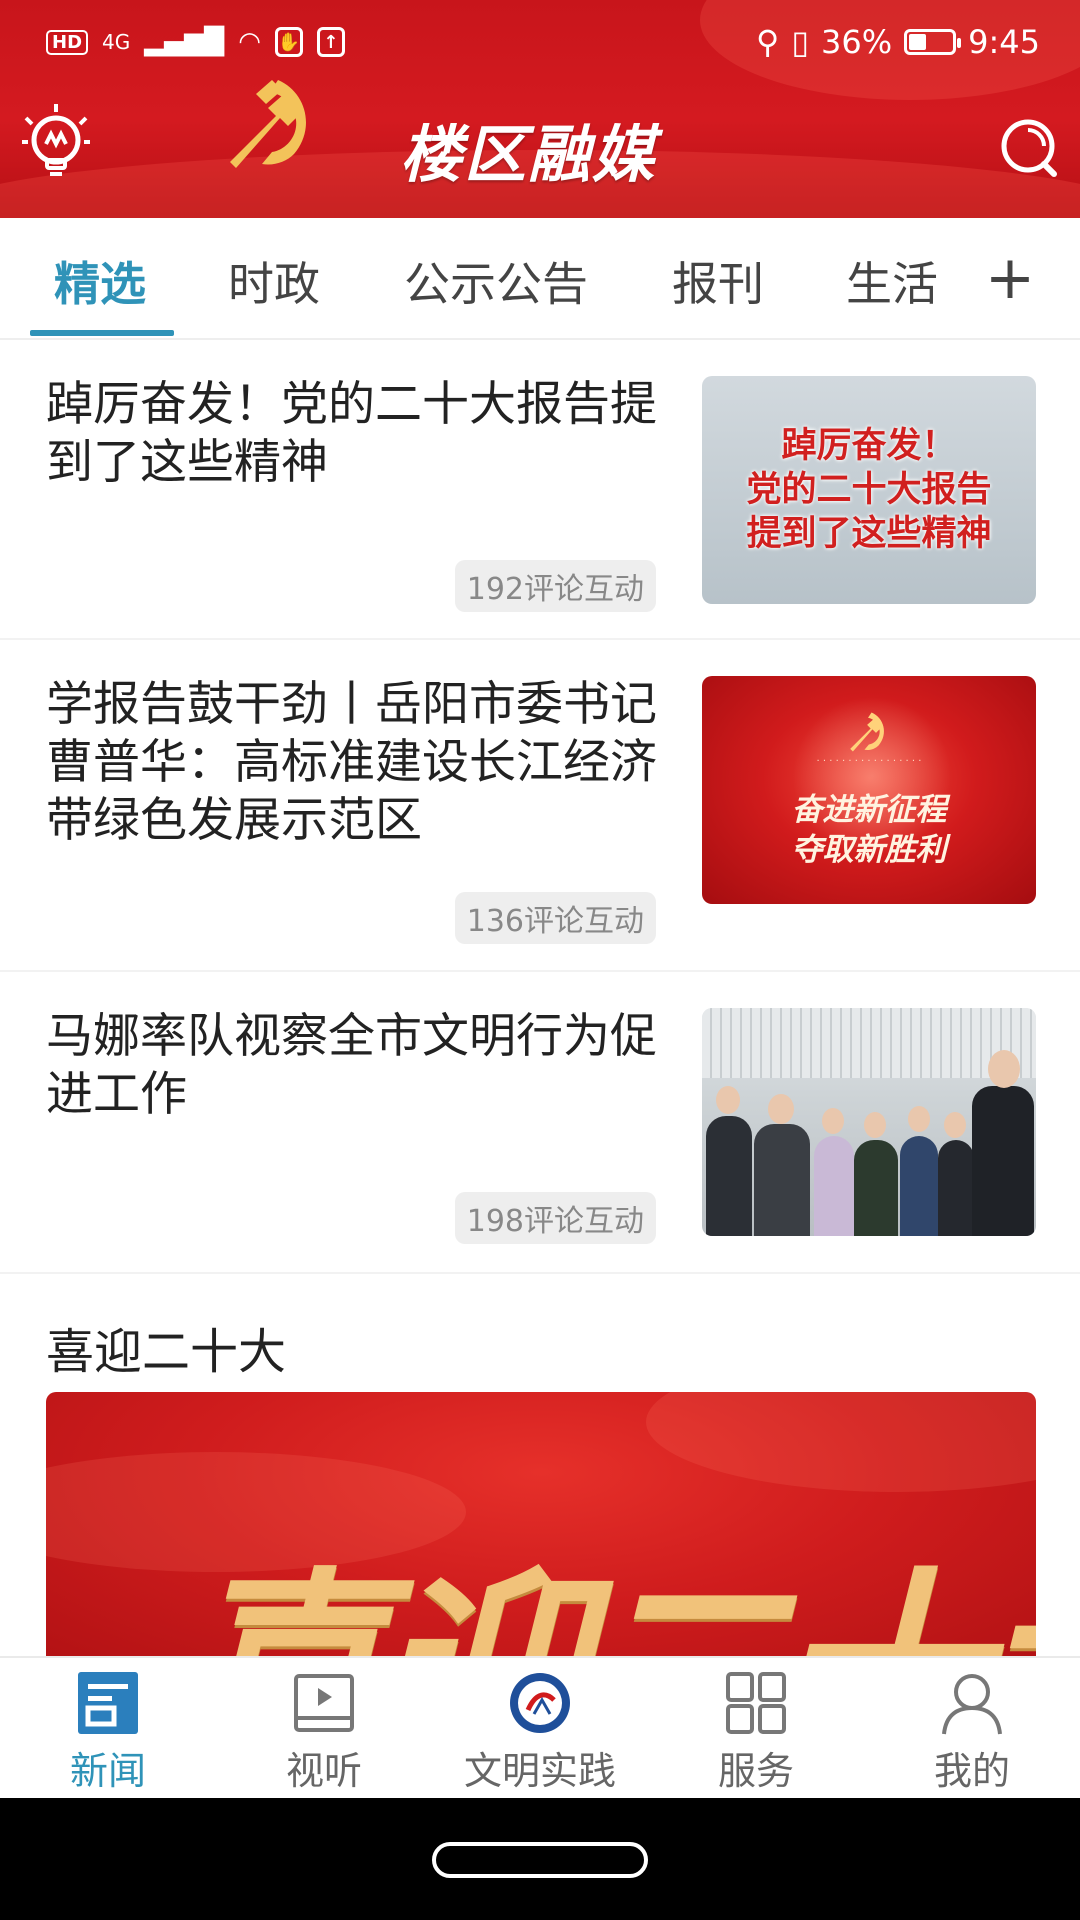 Image resolution: width=1080 pixels, height=1920 pixels. Describe the element at coordinates (356, 763) in the screenshot. I see `article-title: 学报告鼓干劲丨岳阳市委书记曹普华：高标准建设长江经济带绿色发展示范区` at that location.